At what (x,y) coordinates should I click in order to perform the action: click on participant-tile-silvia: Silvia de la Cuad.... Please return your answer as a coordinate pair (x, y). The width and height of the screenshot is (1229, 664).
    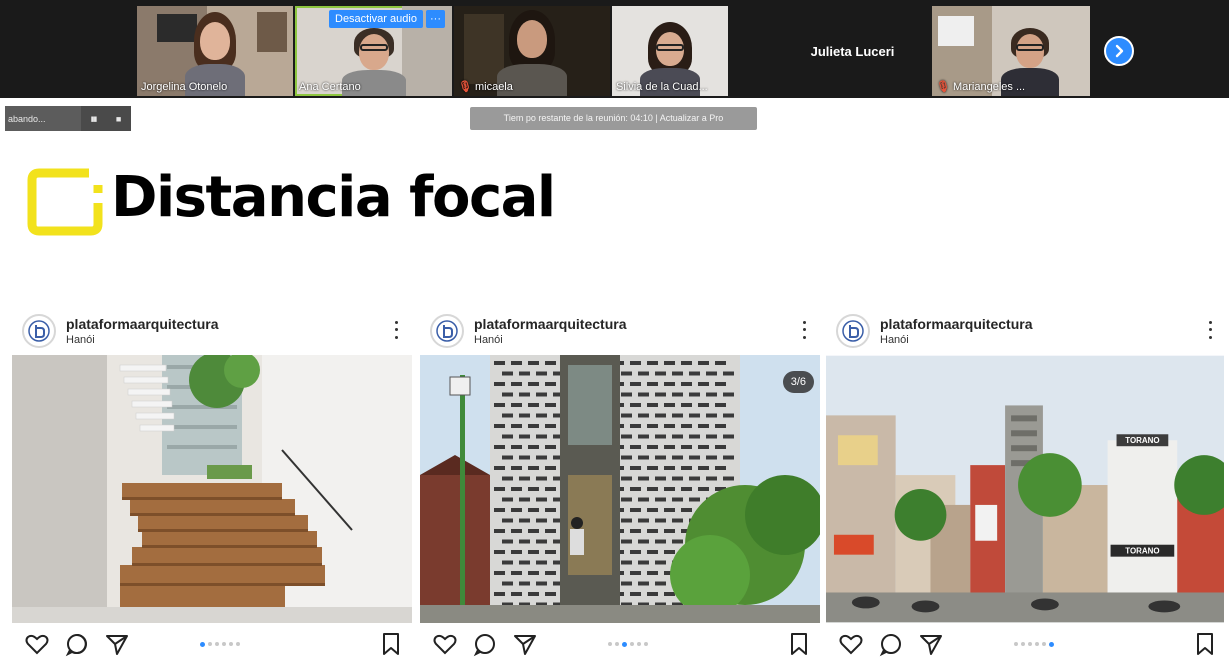
    Looking at the image, I should click on (670, 51).